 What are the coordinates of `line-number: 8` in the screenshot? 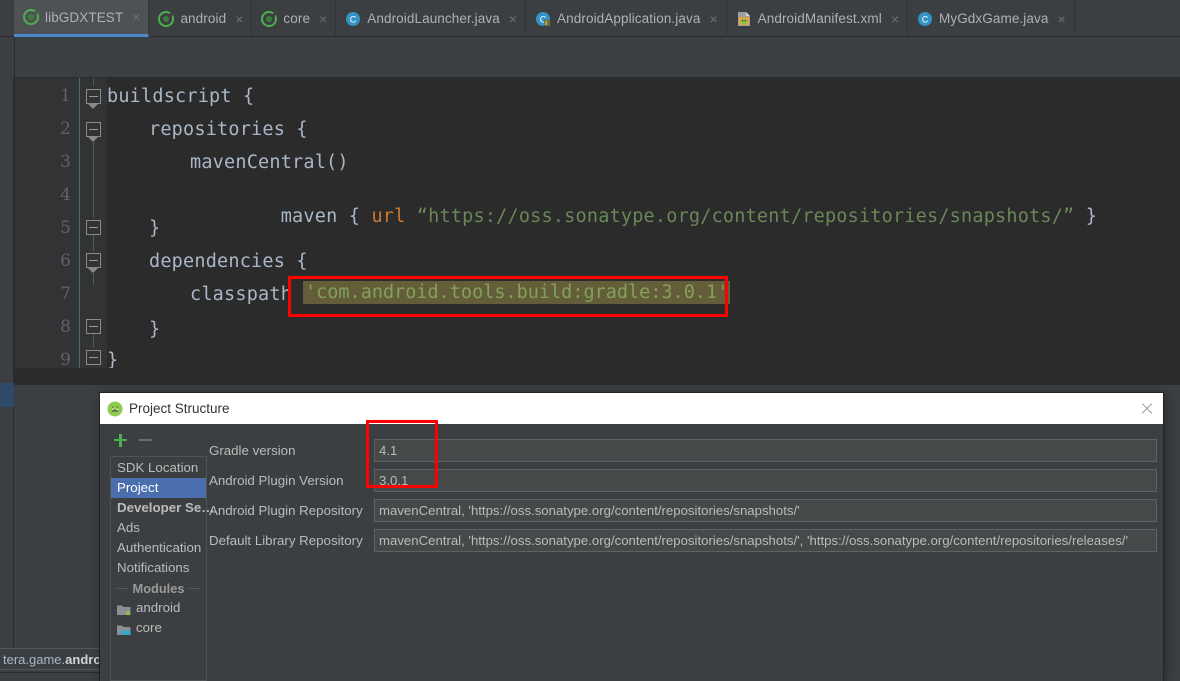 It's located at (65, 327).